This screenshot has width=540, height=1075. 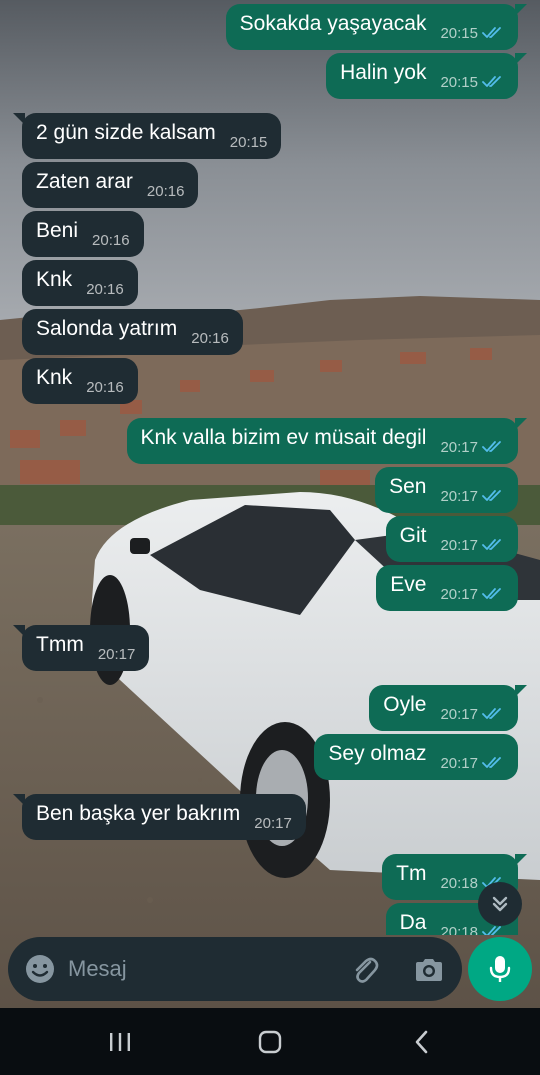 I want to click on back-icon, so click(x=421, y=1042).